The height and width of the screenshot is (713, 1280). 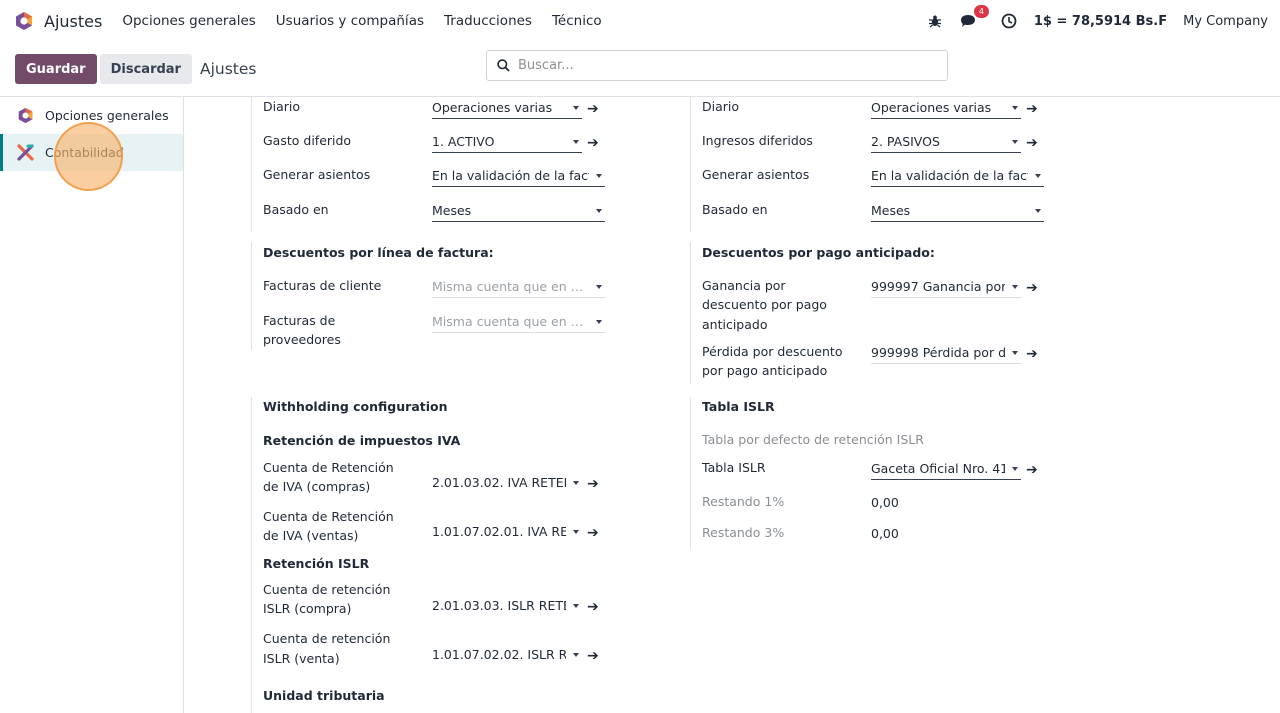 I want to click on label-perdida-2: por pago anticipado, so click(x=765, y=370).